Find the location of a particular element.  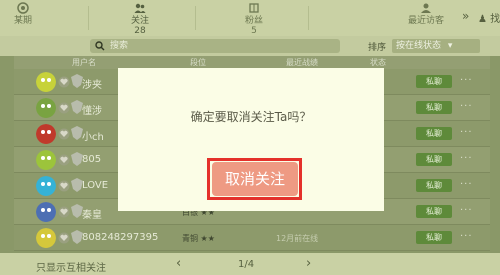

dialog-message: 确定要取消关注Ta吗？ is located at coordinates (251, 117).